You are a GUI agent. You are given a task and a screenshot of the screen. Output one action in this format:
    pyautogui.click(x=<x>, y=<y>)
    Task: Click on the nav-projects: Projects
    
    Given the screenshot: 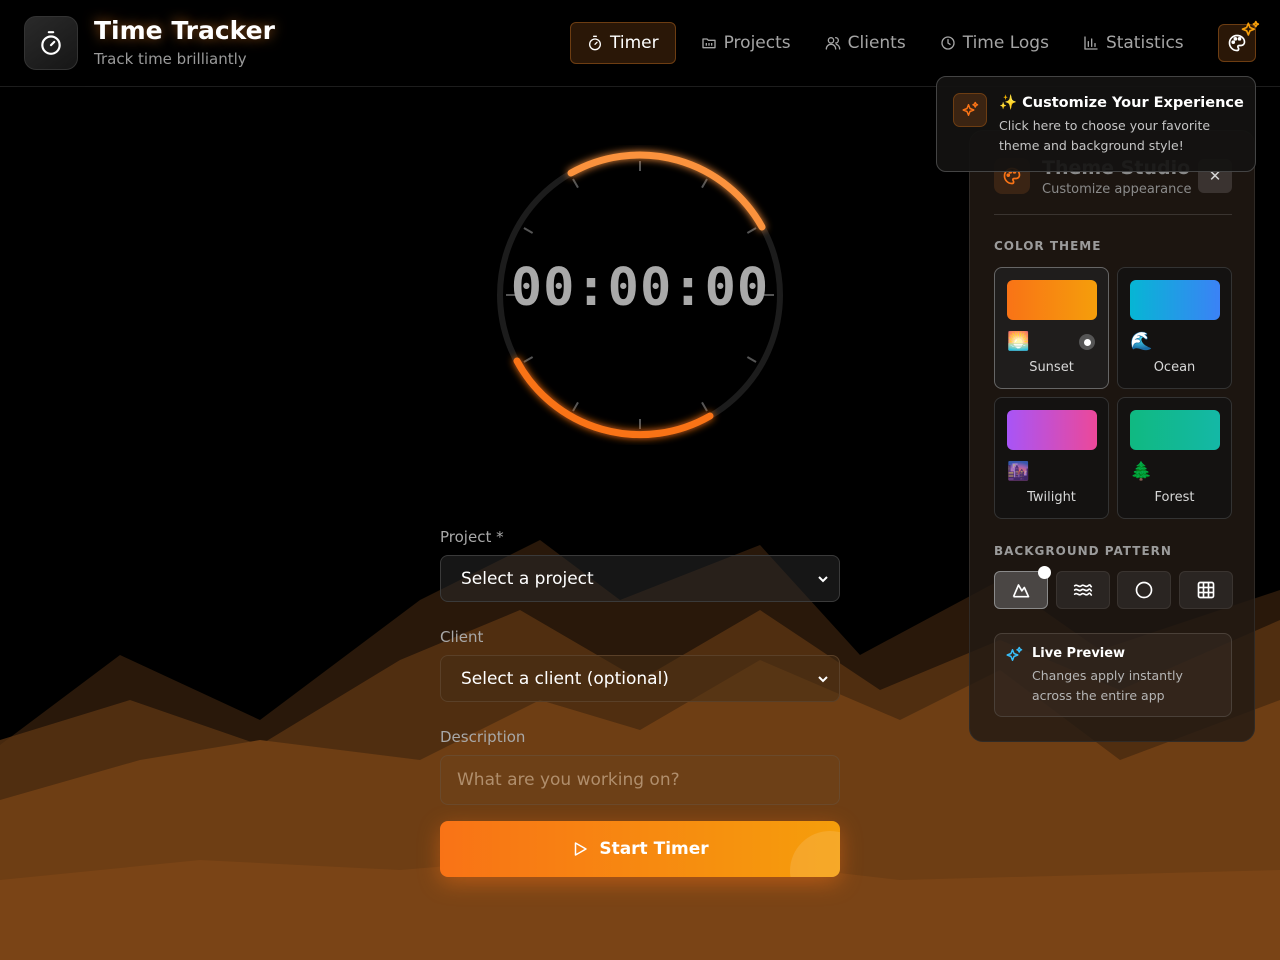 What is the action you would take?
    pyautogui.click(x=746, y=43)
    